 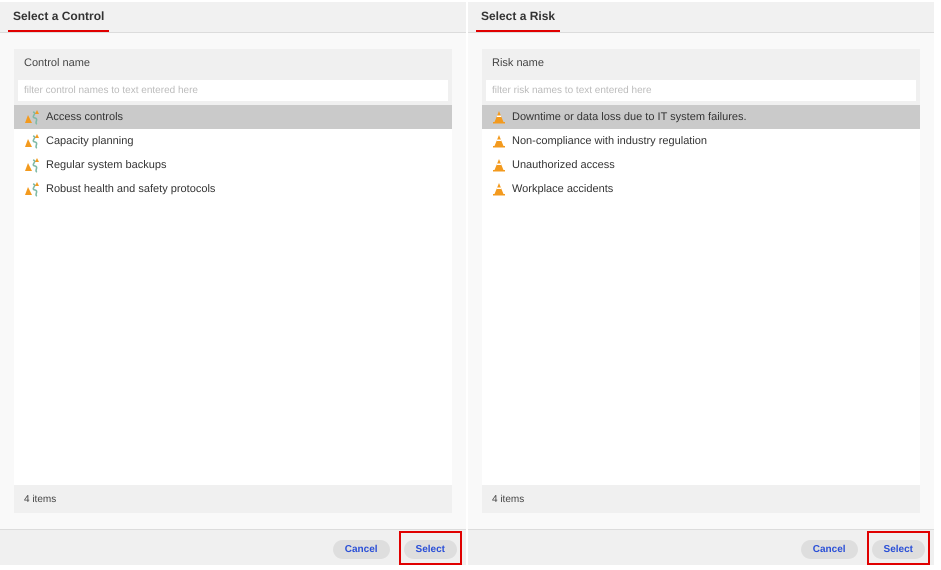 I want to click on dialog-title: Select a Control, so click(x=59, y=19).